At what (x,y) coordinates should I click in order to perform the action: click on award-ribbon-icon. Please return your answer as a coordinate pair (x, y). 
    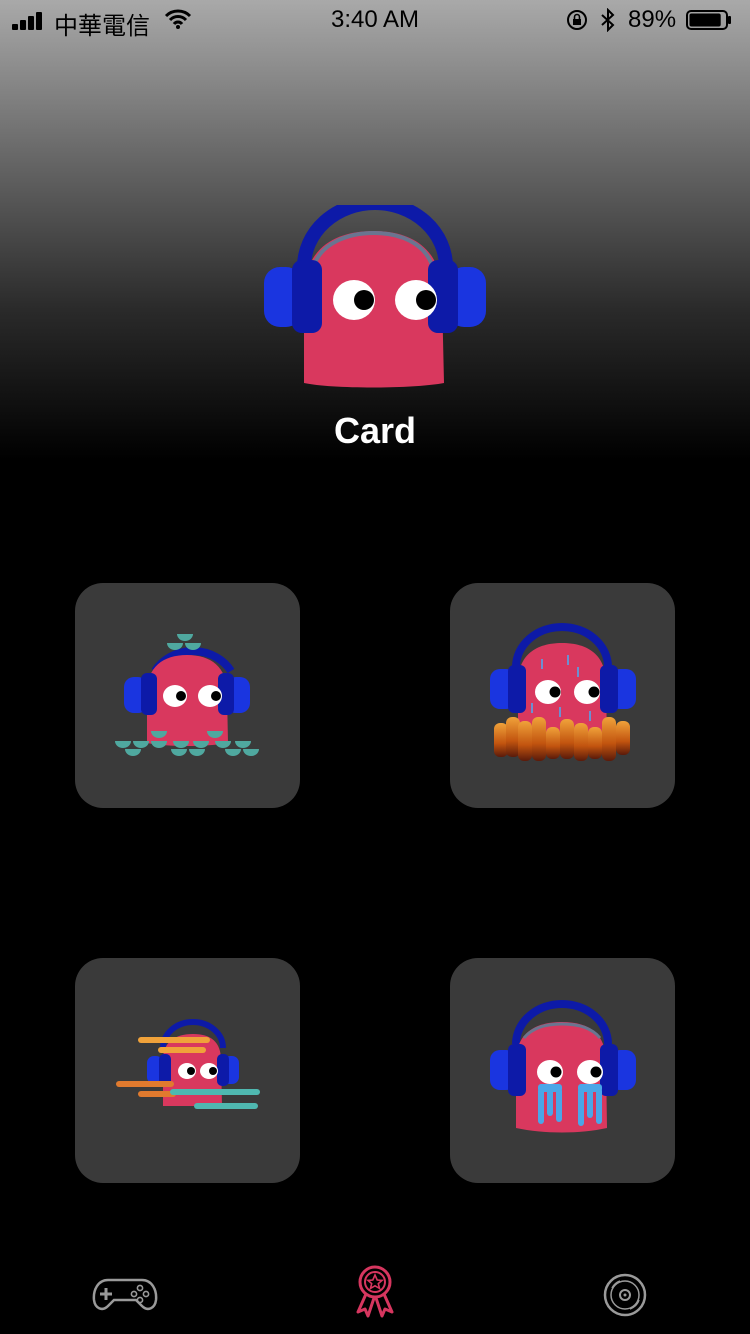
    Looking at the image, I should click on (375, 1291).